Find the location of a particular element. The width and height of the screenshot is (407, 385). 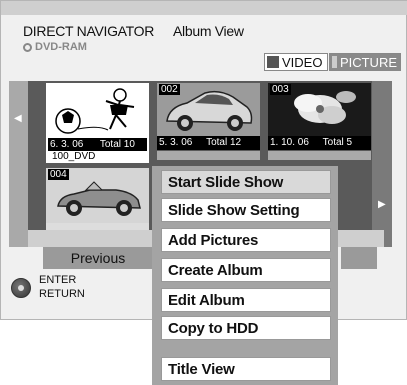

album-total: Total 5 is located at coordinates (337, 142).